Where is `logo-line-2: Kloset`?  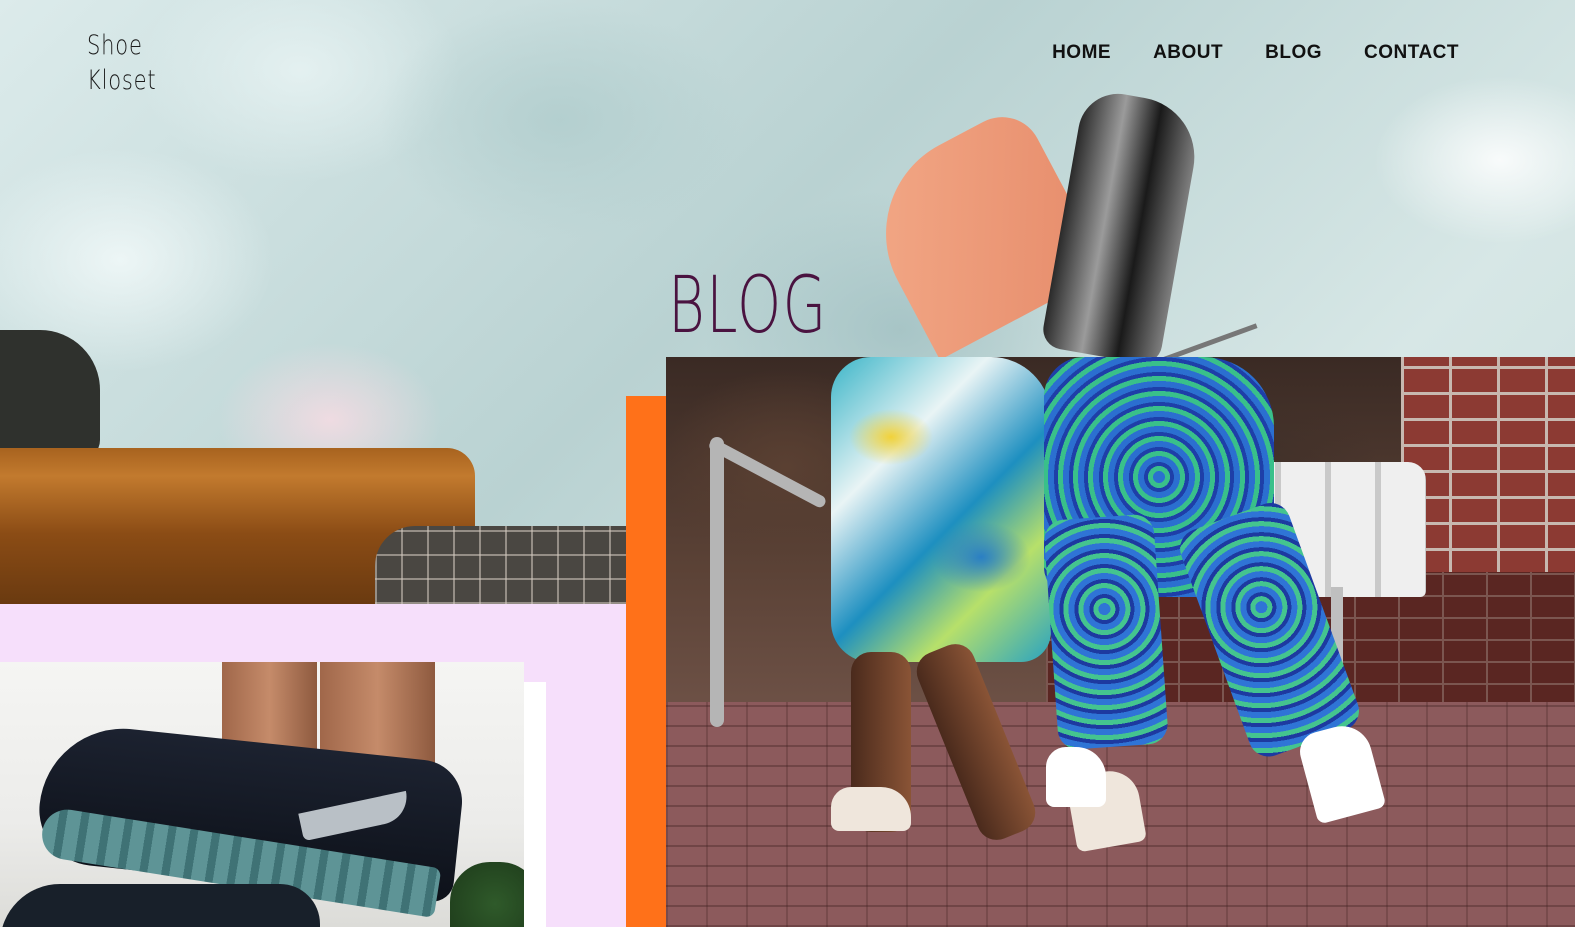 logo-line-2: Kloset is located at coordinates (122, 80).